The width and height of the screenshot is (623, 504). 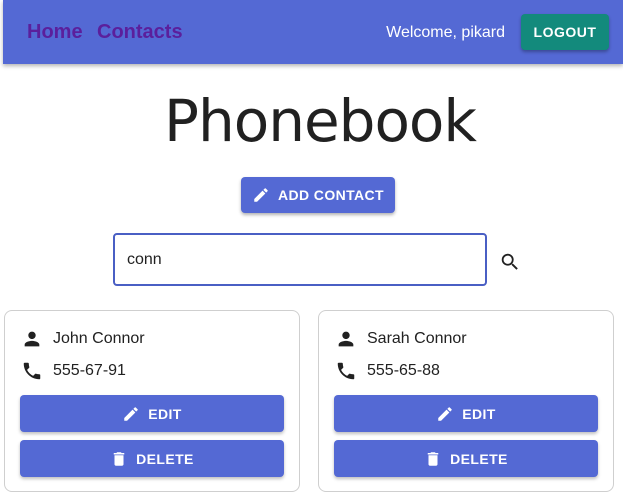 What do you see at coordinates (140, 32) in the screenshot?
I see `nav-contacts-link: Contacts` at bounding box center [140, 32].